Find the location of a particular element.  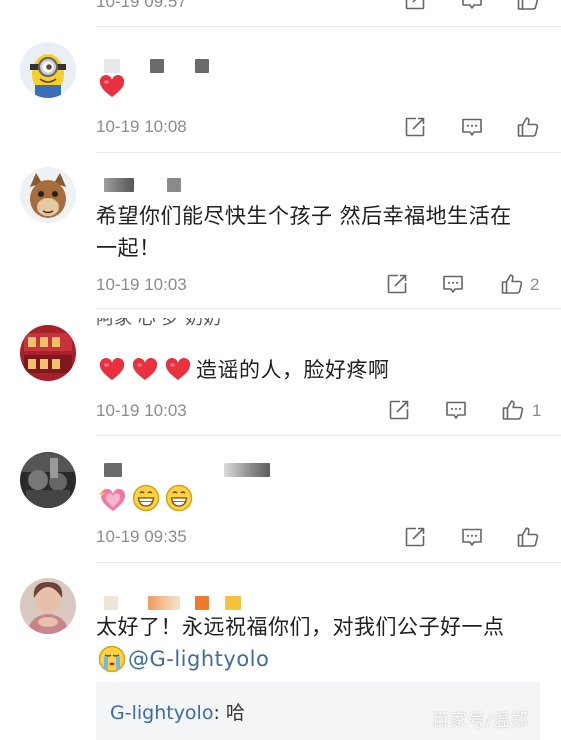

like-count: 1 is located at coordinates (537, 410).